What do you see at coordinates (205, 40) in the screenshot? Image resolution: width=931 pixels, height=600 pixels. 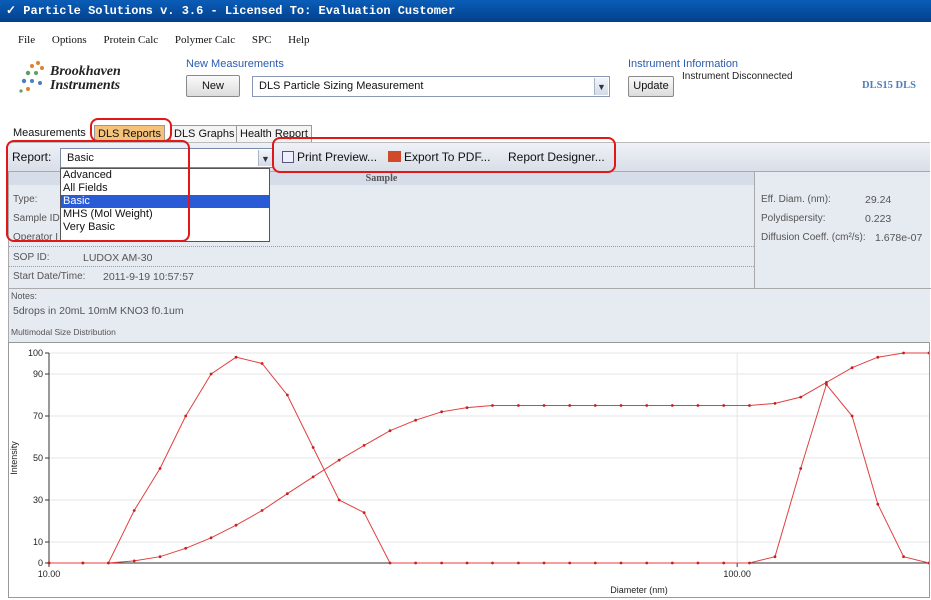 I see `menu-polymer-calc: Polymer Calc` at bounding box center [205, 40].